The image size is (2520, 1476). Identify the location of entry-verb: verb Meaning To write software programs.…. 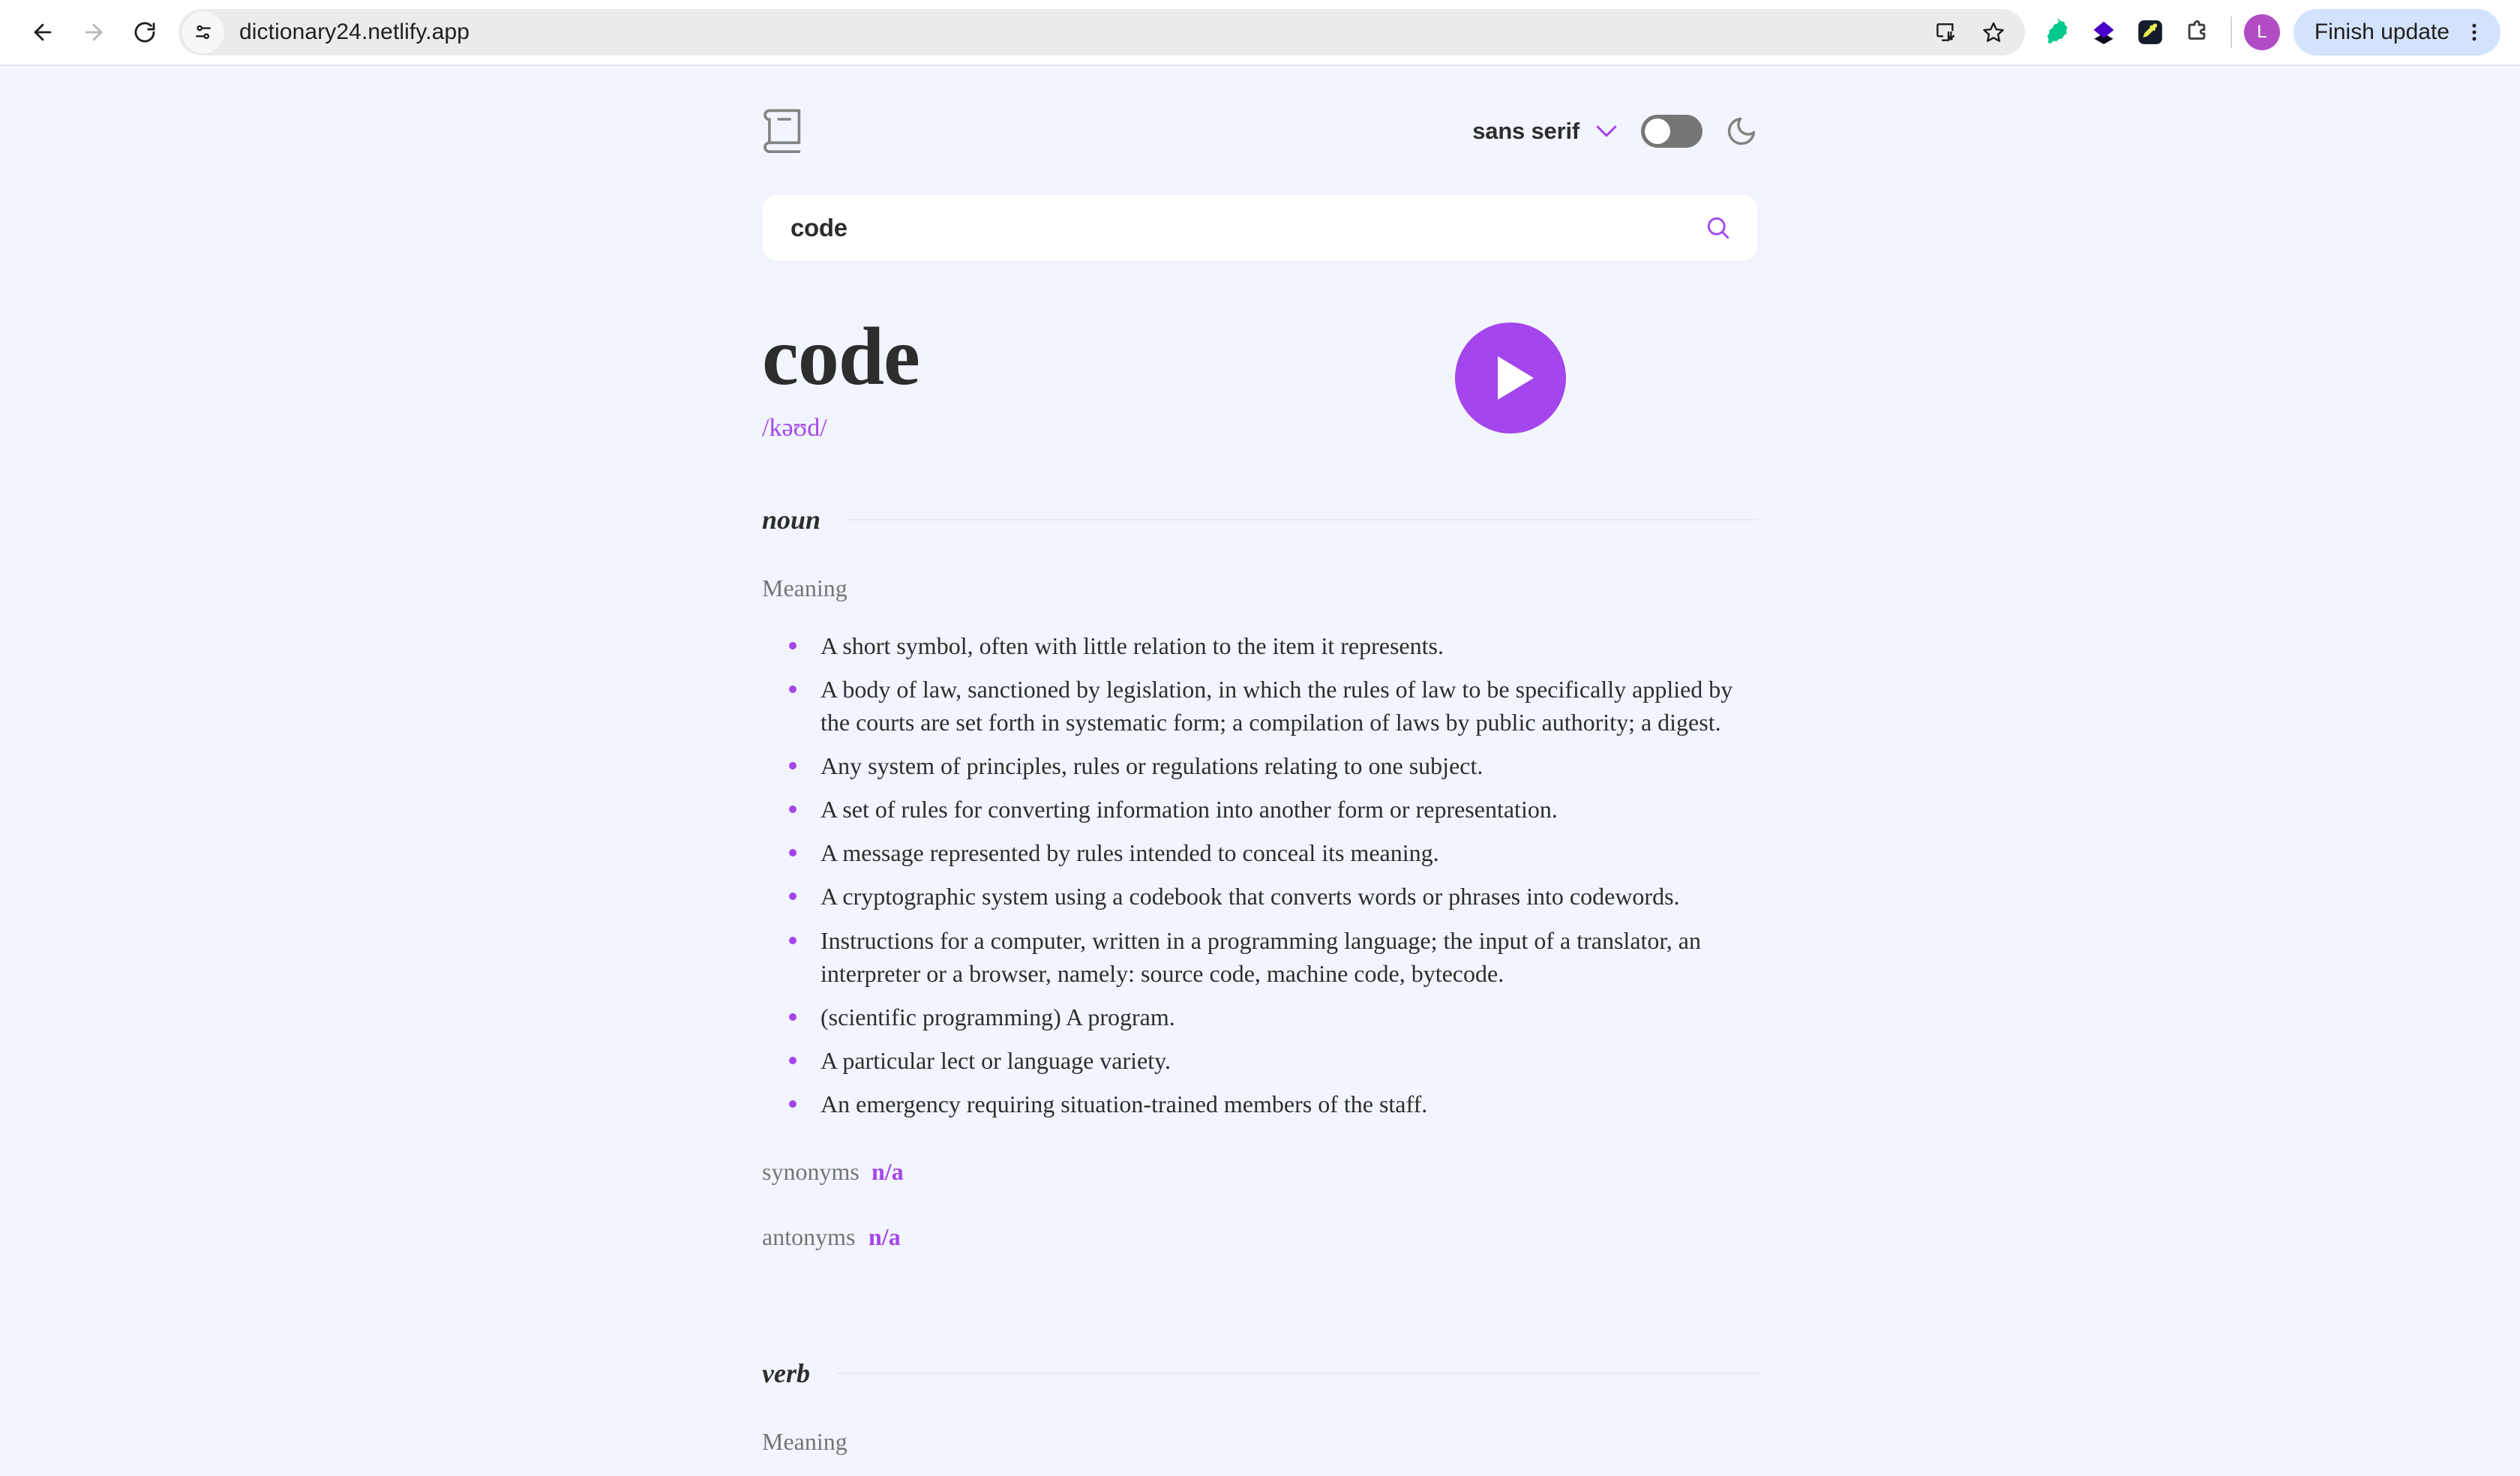
(1260, 1416).